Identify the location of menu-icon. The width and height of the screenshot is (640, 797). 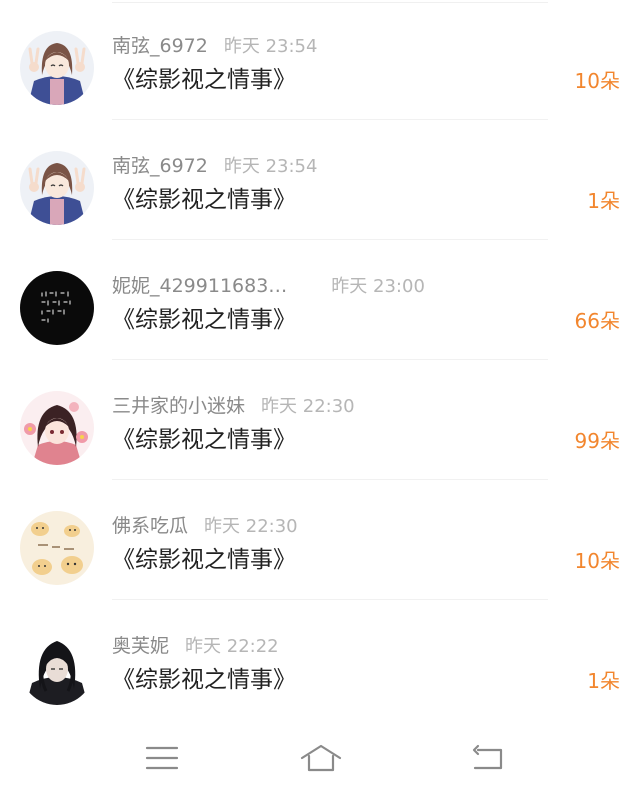
(162, 758).